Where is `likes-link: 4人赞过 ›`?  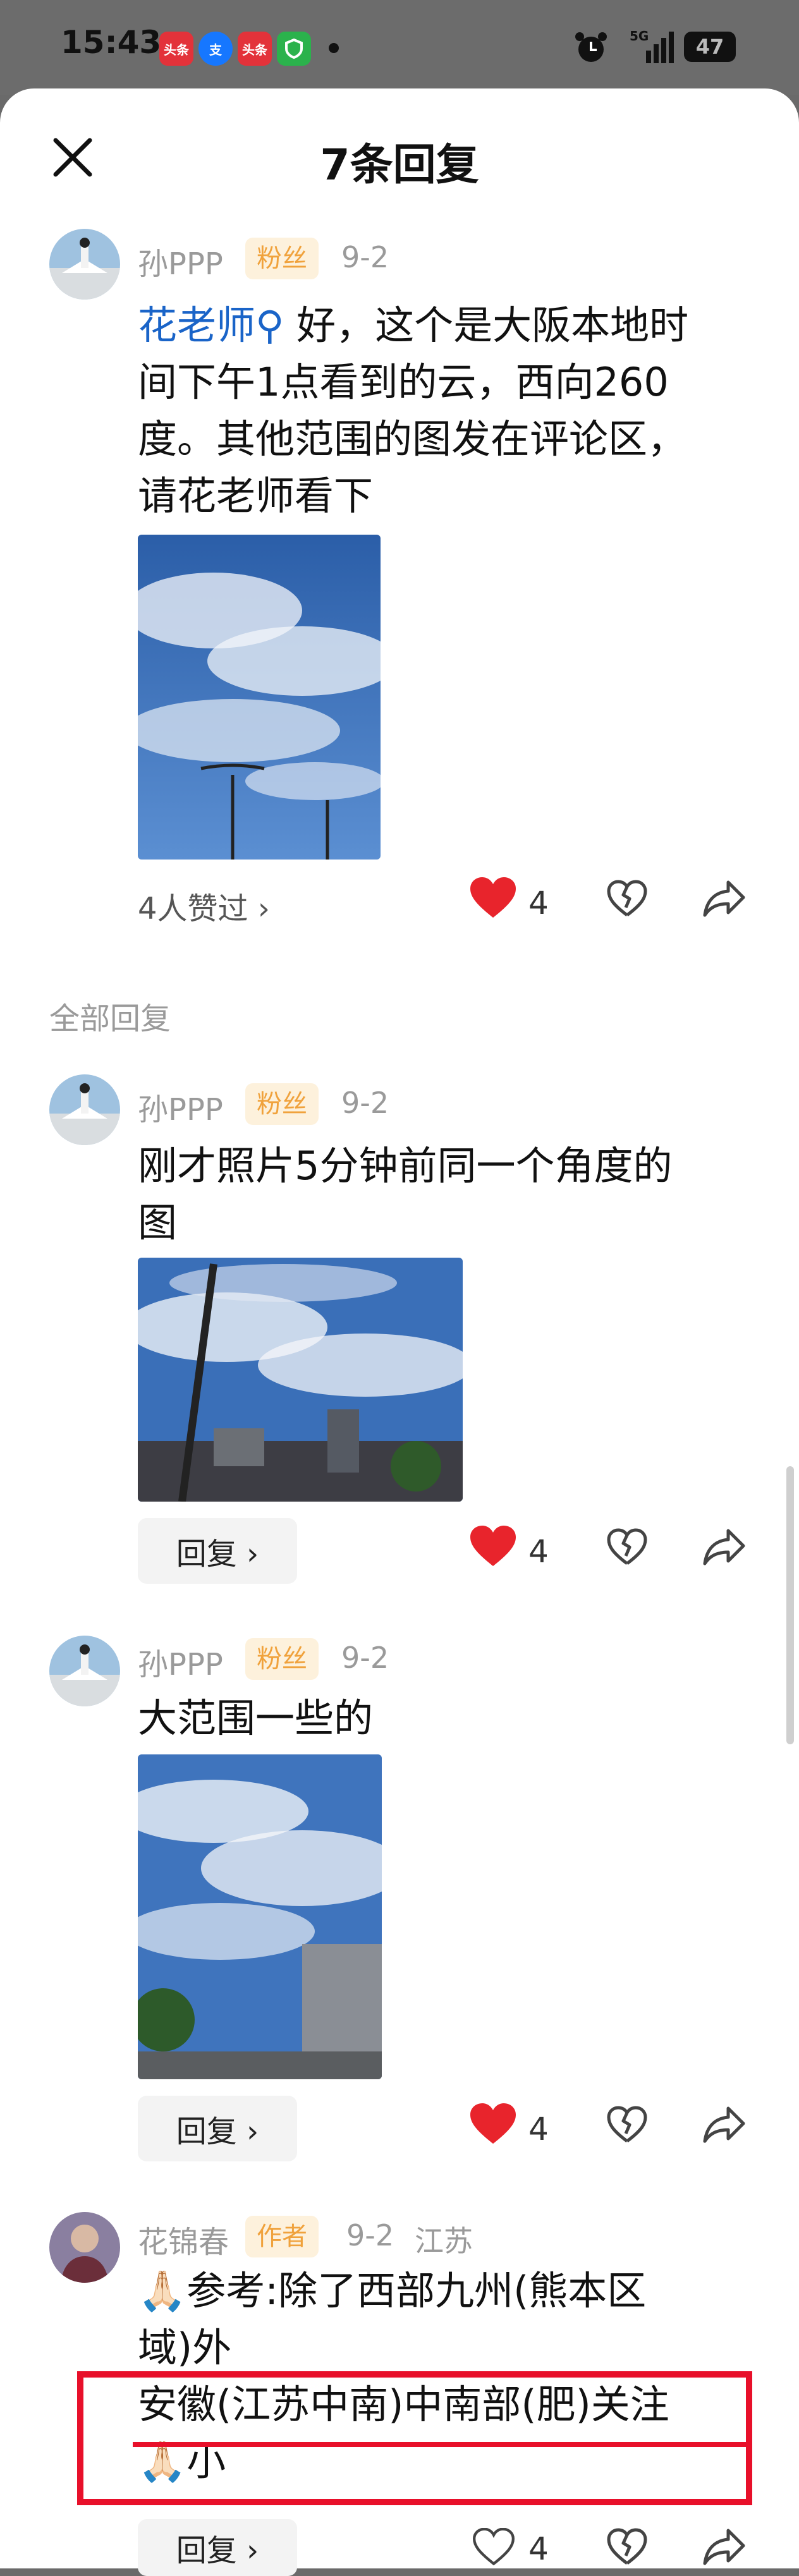 likes-link: 4人赞过 › is located at coordinates (204, 906).